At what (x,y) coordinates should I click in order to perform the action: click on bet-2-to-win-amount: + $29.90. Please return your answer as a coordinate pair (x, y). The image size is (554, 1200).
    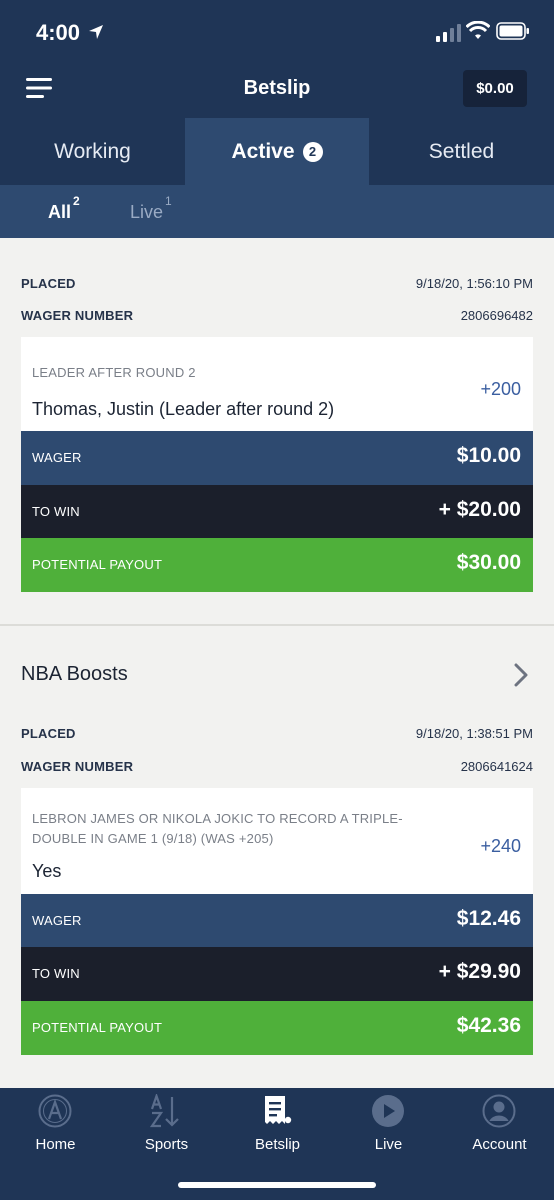
    Looking at the image, I should click on (479, 971).